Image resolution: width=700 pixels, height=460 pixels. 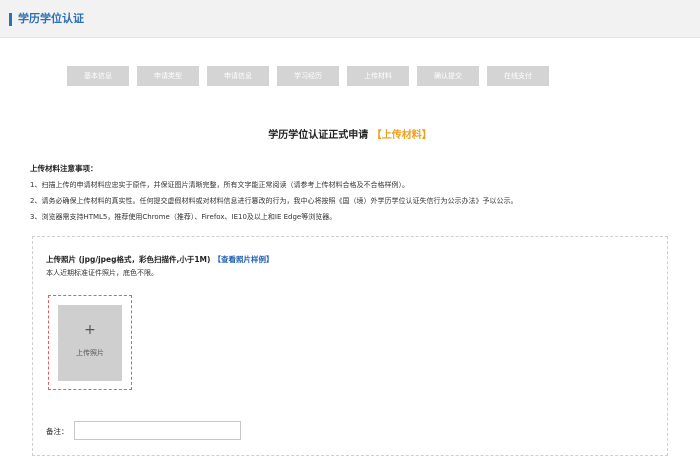 What do you see at coordinates (243, 259) in the screenshot?
I see `view-photo-sample-link: 【查看照片样例】` at bounding box center [243, 259].